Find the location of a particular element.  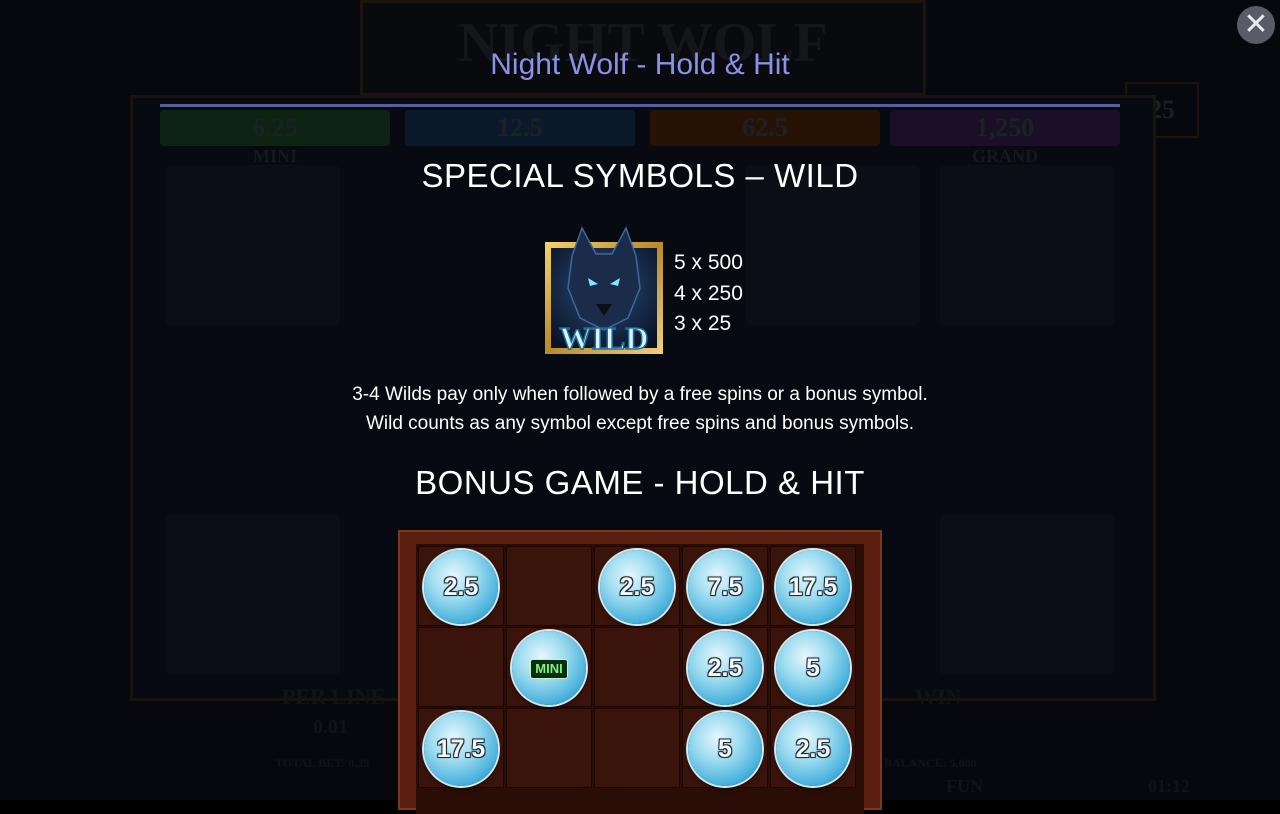

background-mode: FUN is located at coordinates (964, 786).